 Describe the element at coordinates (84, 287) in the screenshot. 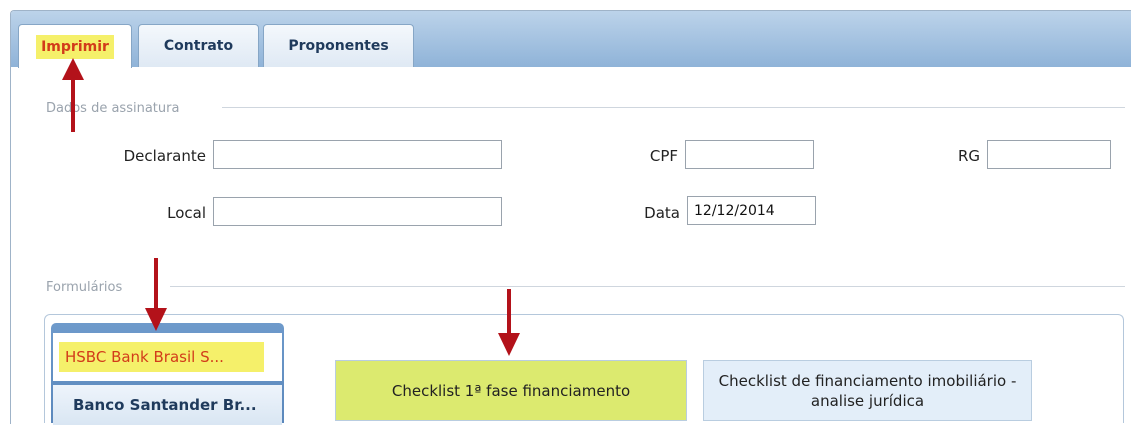

I see `forms-legend: Formulários` at that location.